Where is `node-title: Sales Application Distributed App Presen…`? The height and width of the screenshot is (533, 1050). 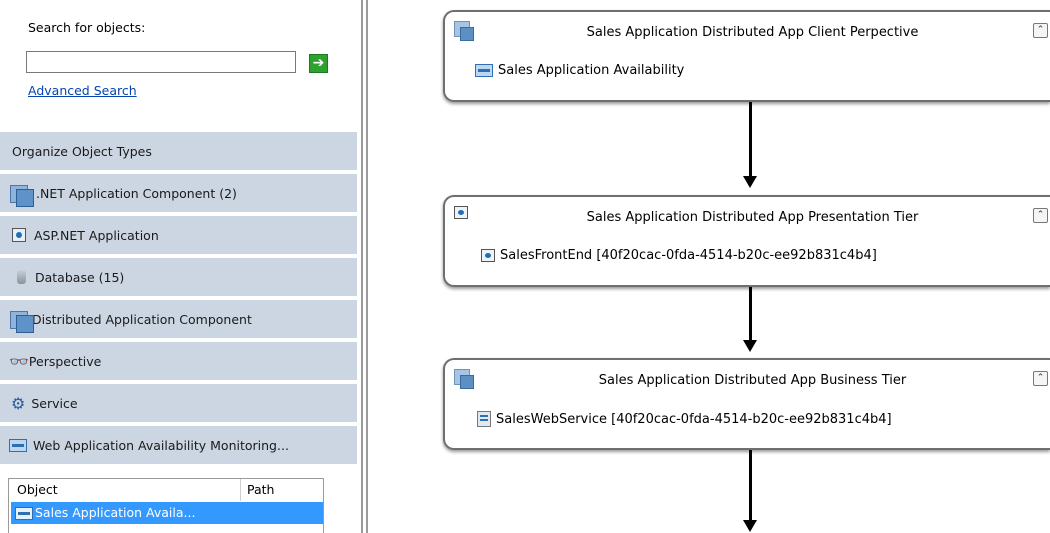
node-title: Sales Application Distributed App Presen… is located at coordinates (752, 217).